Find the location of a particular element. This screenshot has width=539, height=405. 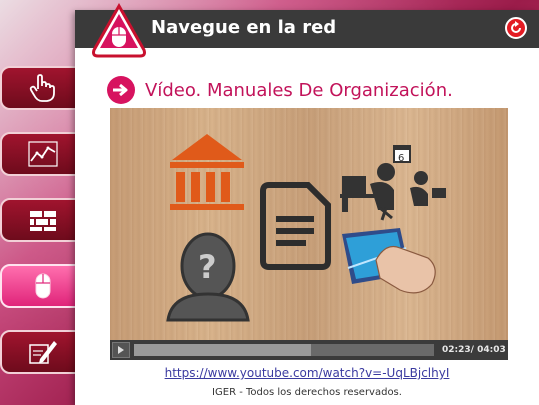

hand-pointer-icon is located at coordinates (42, 88).